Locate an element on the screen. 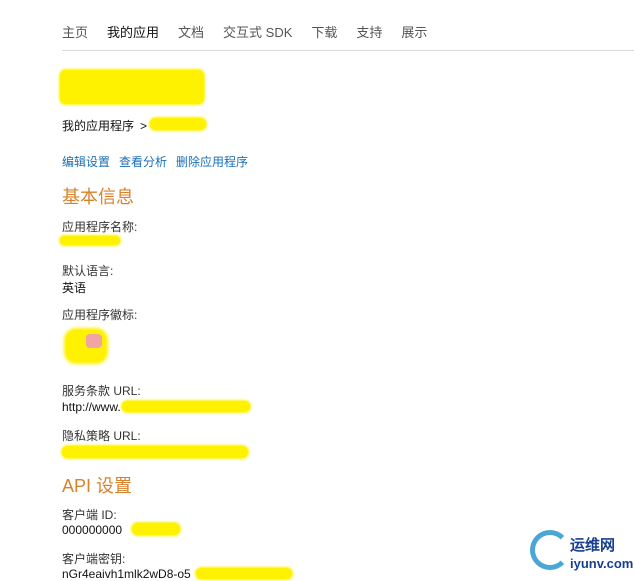 Image resolution: width=634 pixels, height=581 pixels. app-logo-accent is located at coordinates (94, 341).